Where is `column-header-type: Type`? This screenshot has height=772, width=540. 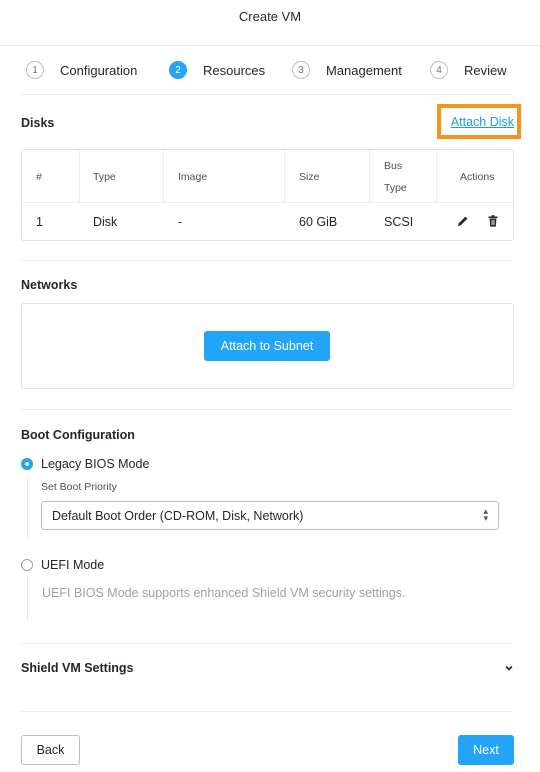 column-header-type: Type is located at coordinates (104, 176).